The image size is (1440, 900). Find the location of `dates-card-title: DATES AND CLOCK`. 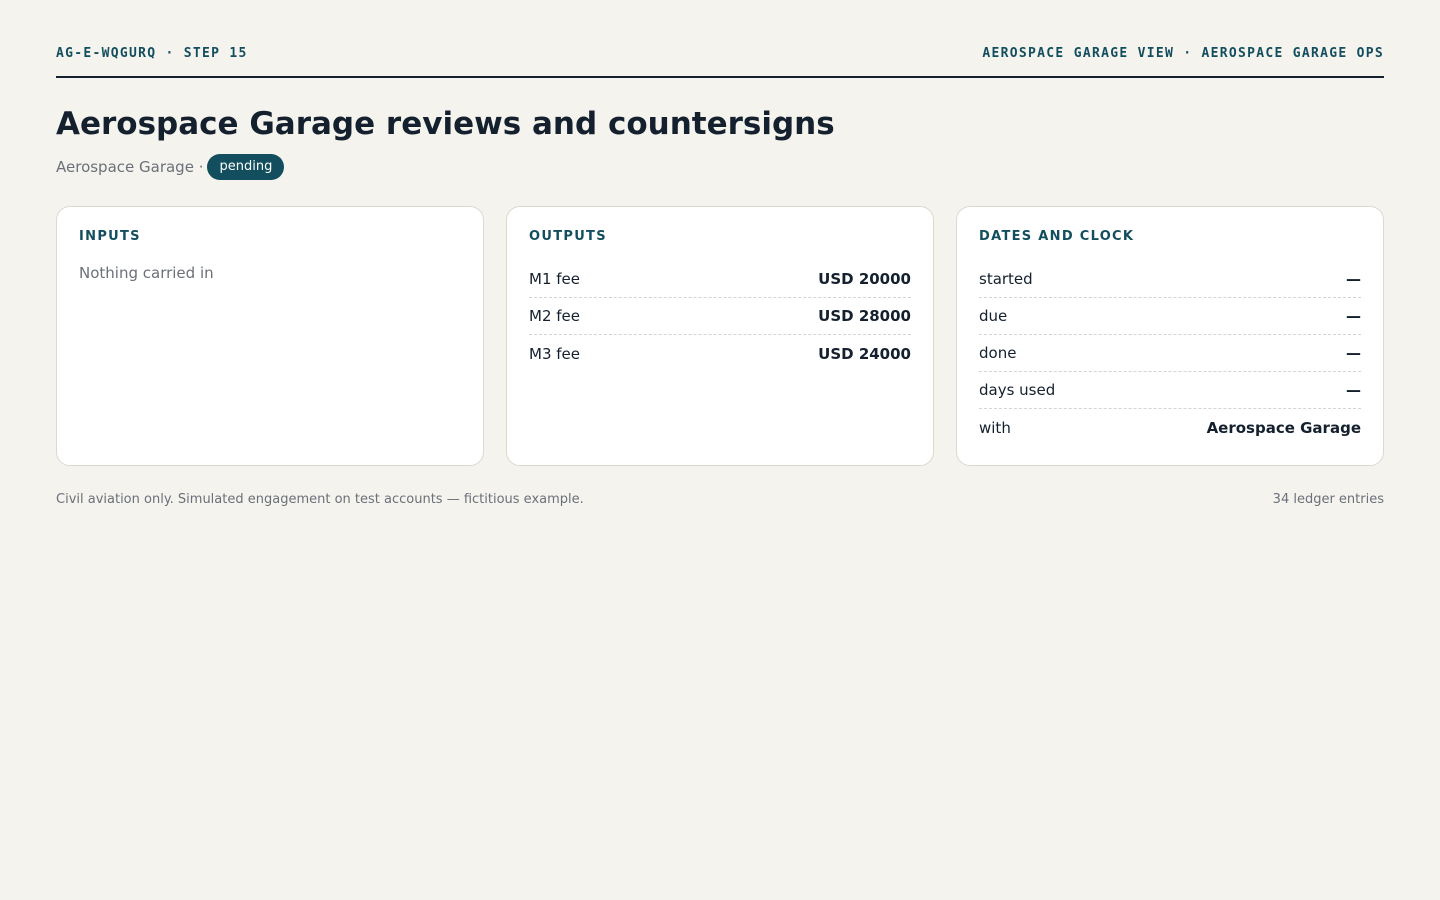

dates-card-title: DATES AND CLOCK is located at coordinates (1057, 236).